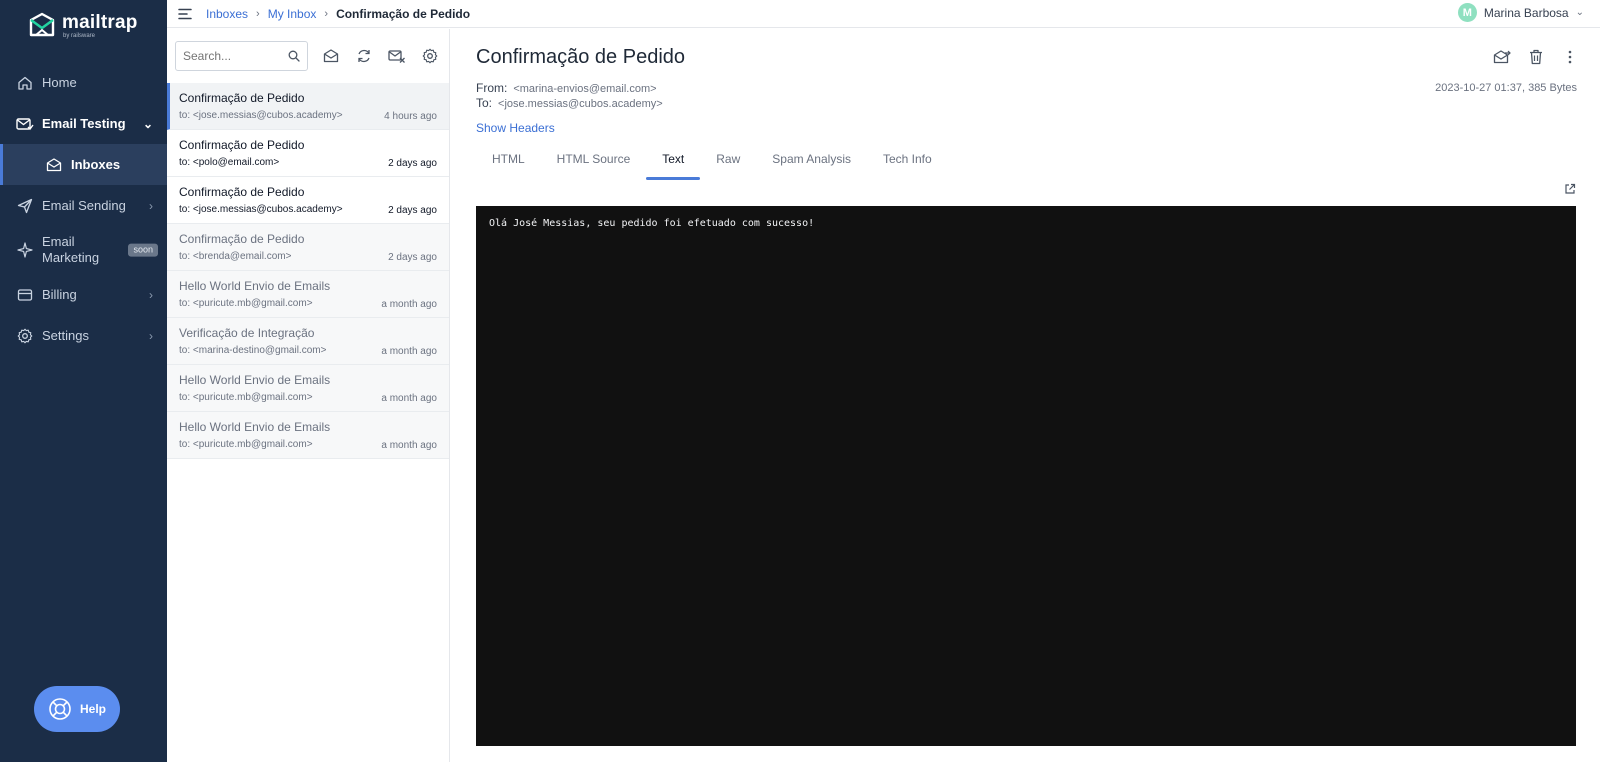 The width and height of the screenshot is (1600, 762). Describe the element at coordinates (60, 709) in the screenshot. I see `lifebuoy-icon` at that location.